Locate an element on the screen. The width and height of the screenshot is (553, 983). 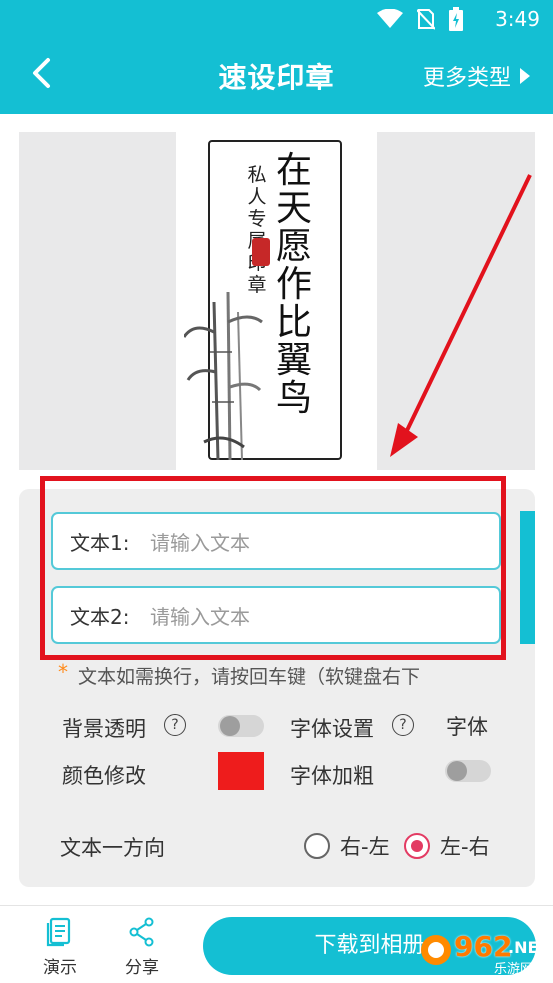
background-transparent-label: 背景透明 is located at coordinates (104, 729).